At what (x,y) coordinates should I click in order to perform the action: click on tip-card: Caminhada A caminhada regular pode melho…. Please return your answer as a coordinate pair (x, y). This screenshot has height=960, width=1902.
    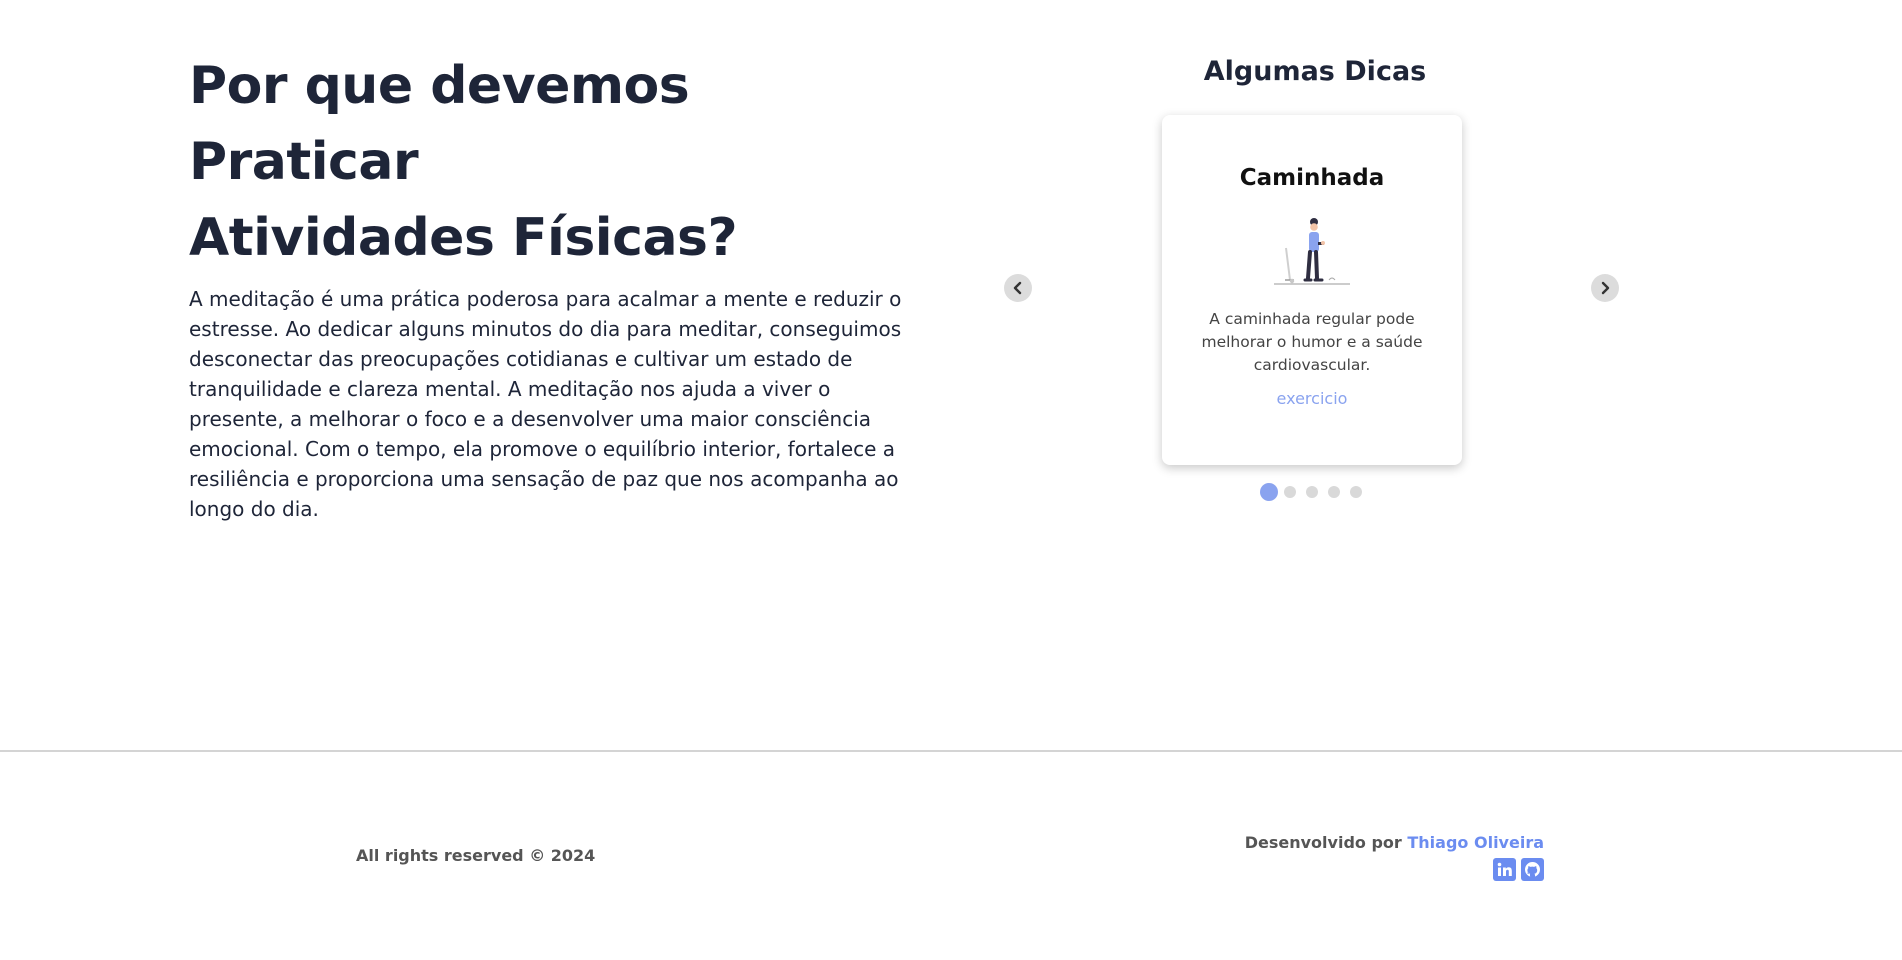
    Looking at the image, I should click on (1312, 290).